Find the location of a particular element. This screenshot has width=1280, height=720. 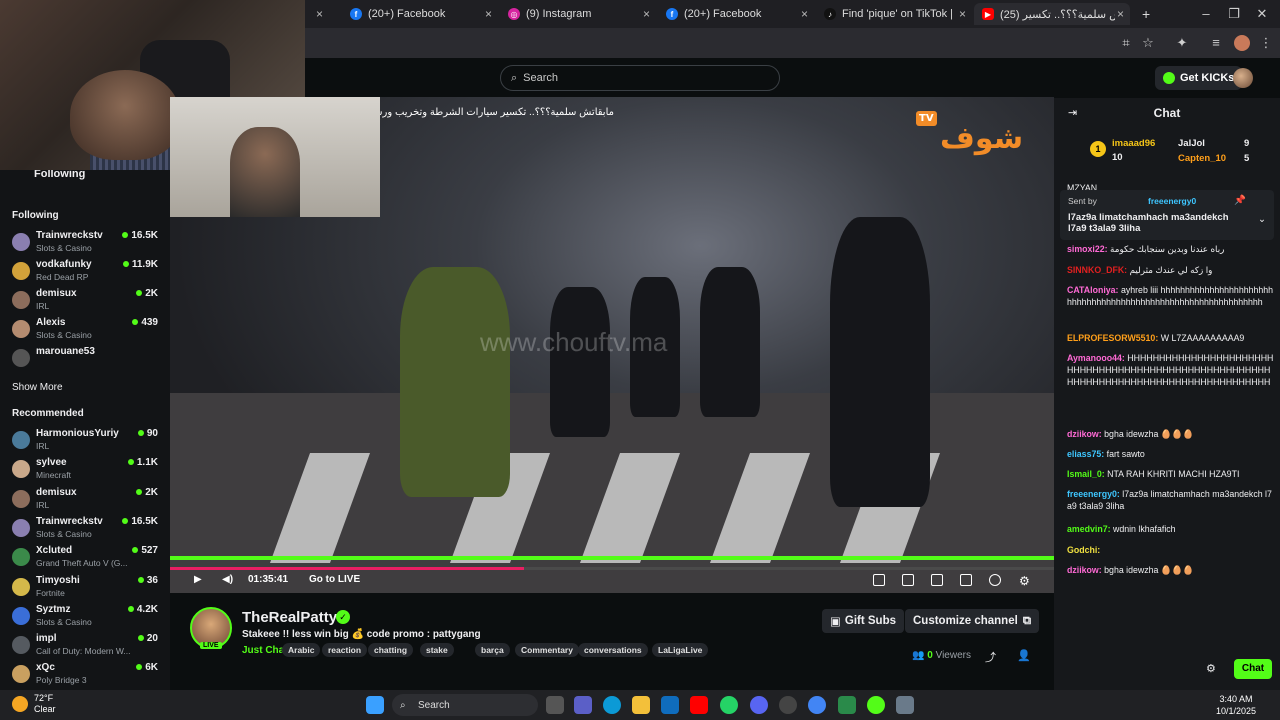

new-tab-button: + is located at coordinates (1144, 14).